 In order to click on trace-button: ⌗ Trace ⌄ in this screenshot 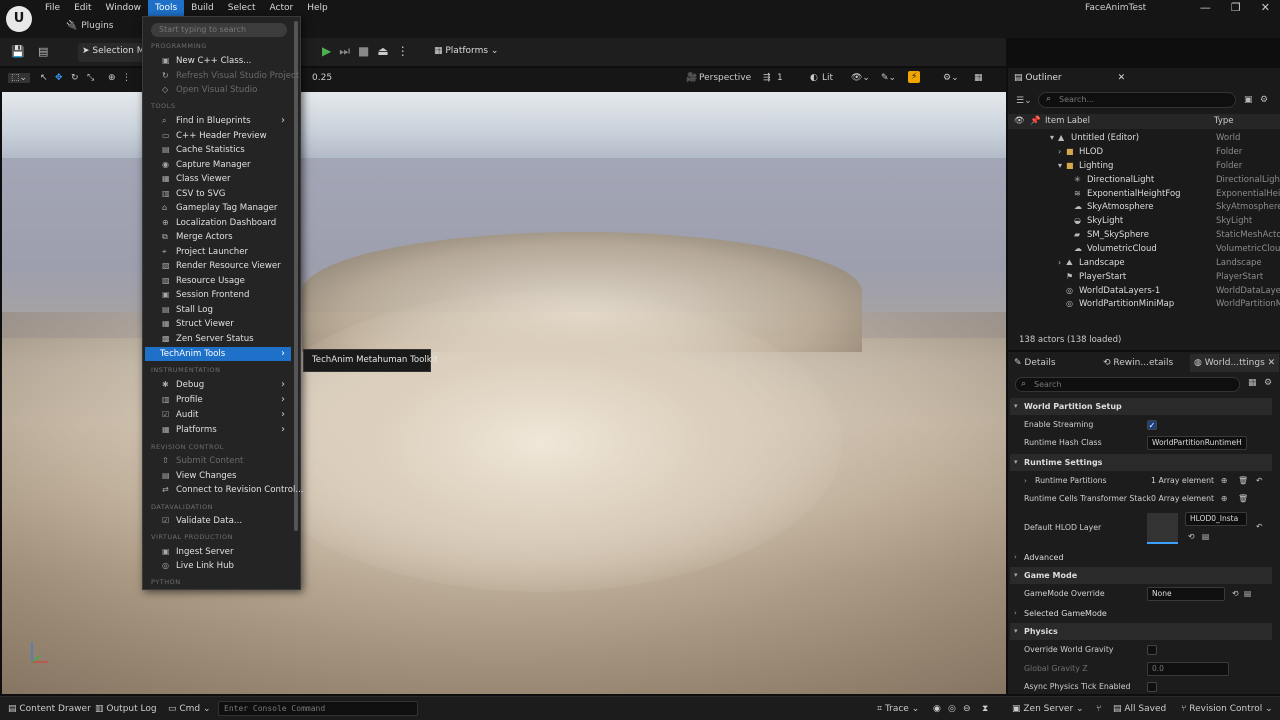, I will do `click(898, 709)`.